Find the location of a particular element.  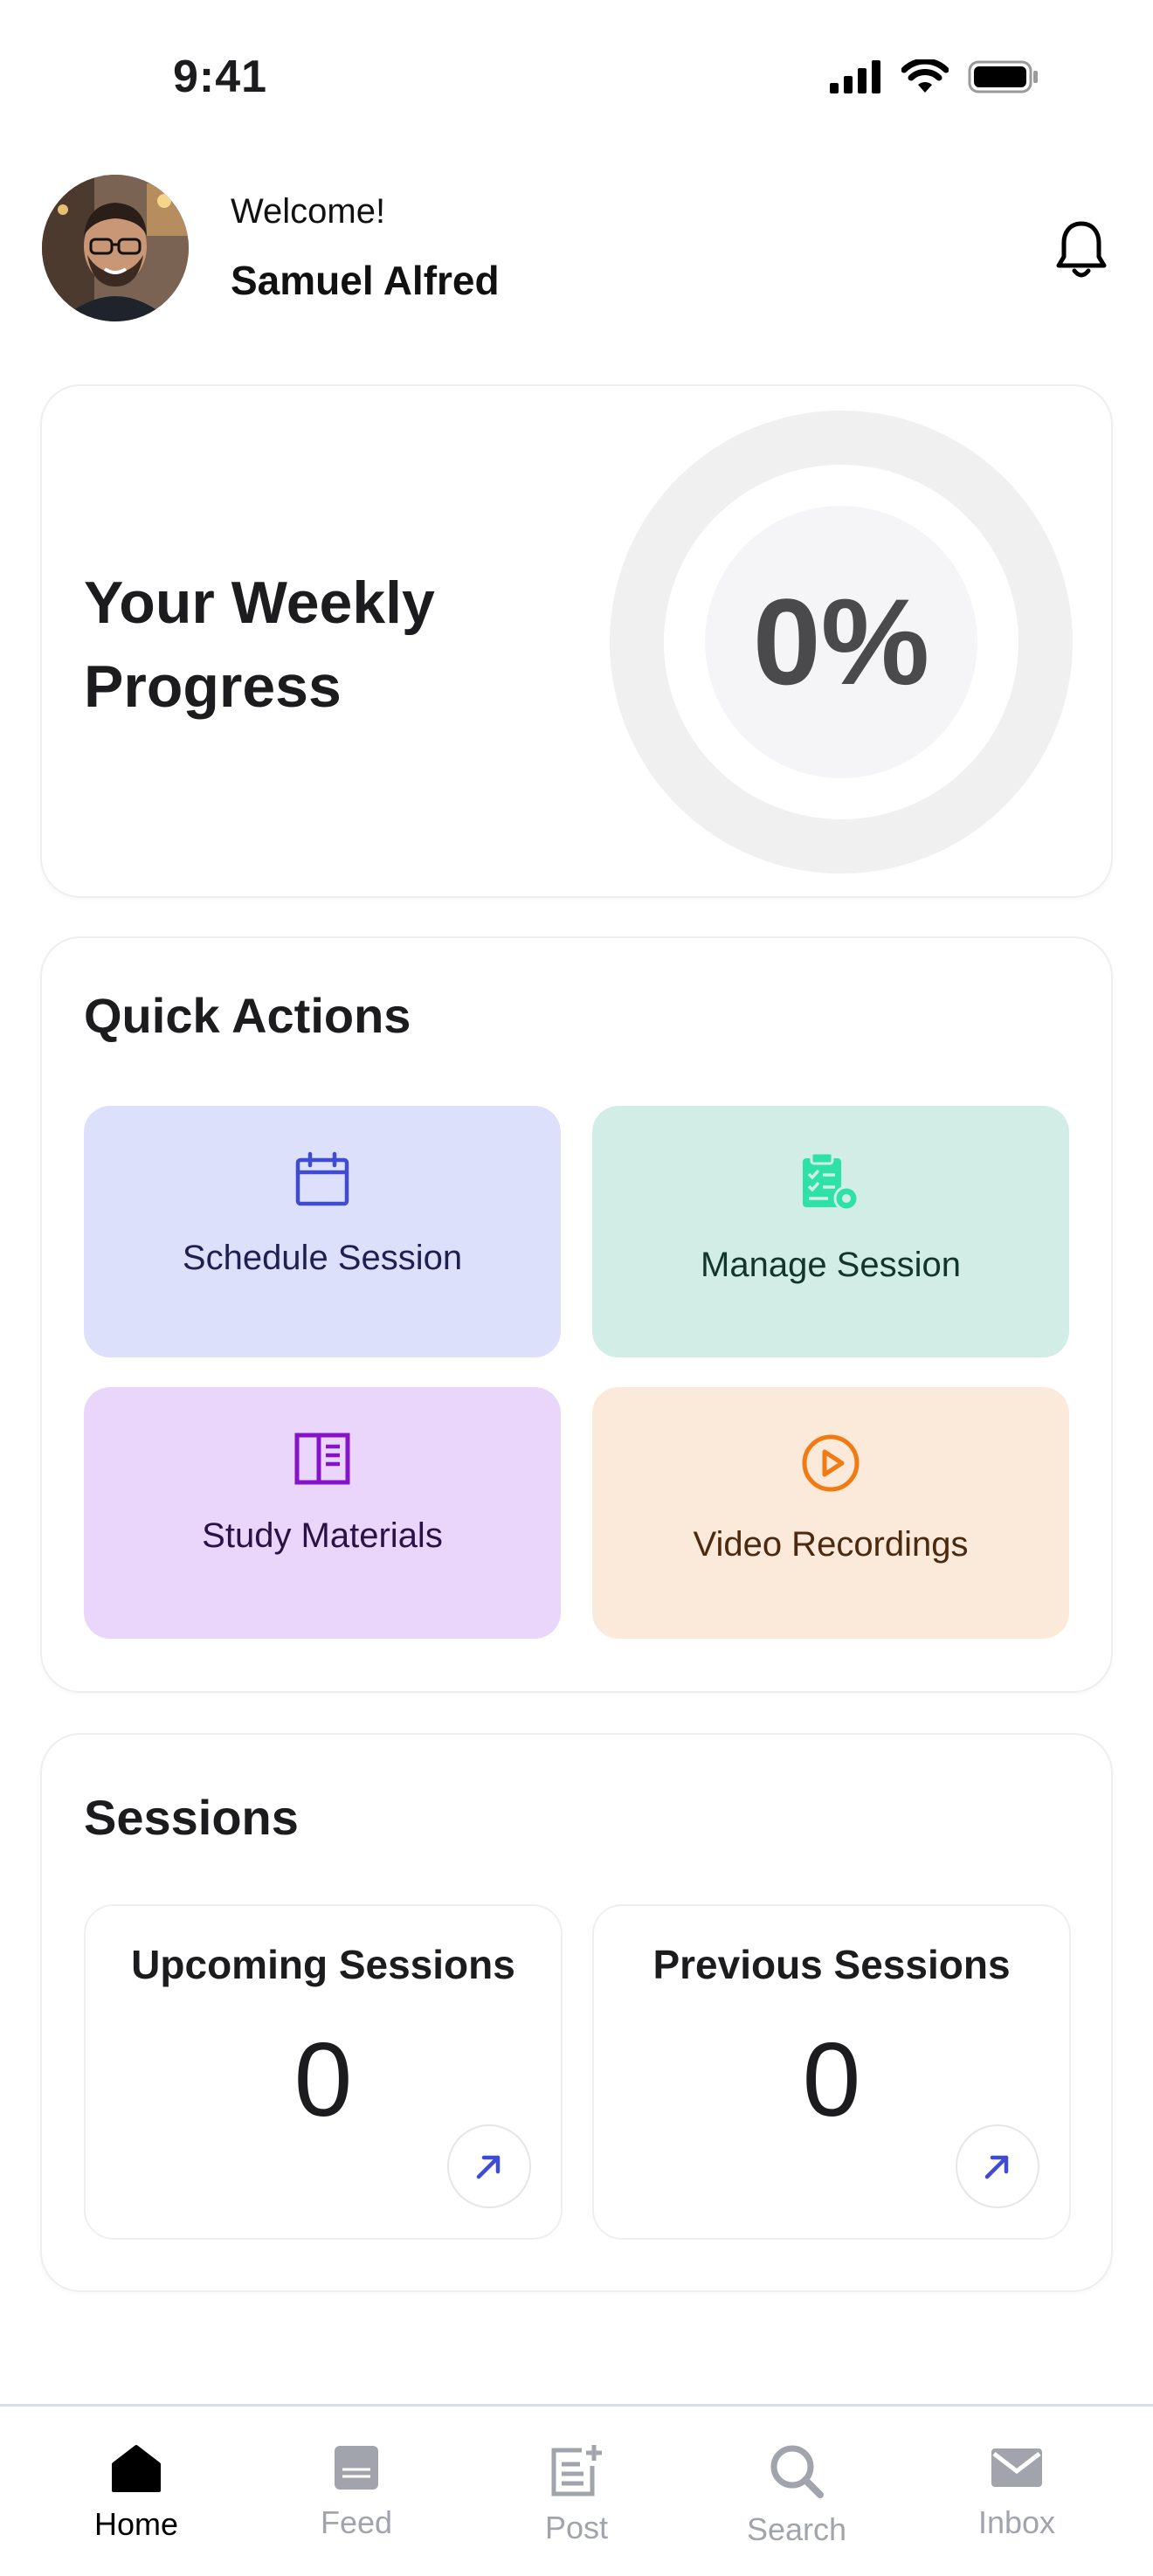

upcoming-sessions-open-button is located at coordinates (489, 2166).